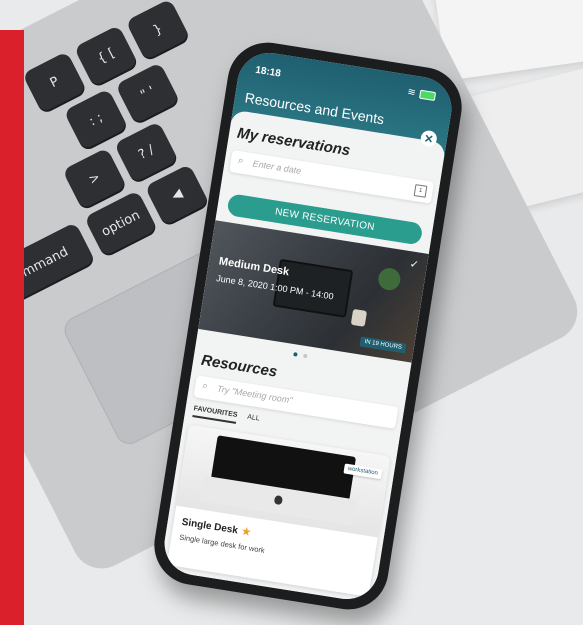  What do you see at coordinates (420, 191) in the screenshot?
I see `calendar-icon: 1` at bounding box center [420, 191].